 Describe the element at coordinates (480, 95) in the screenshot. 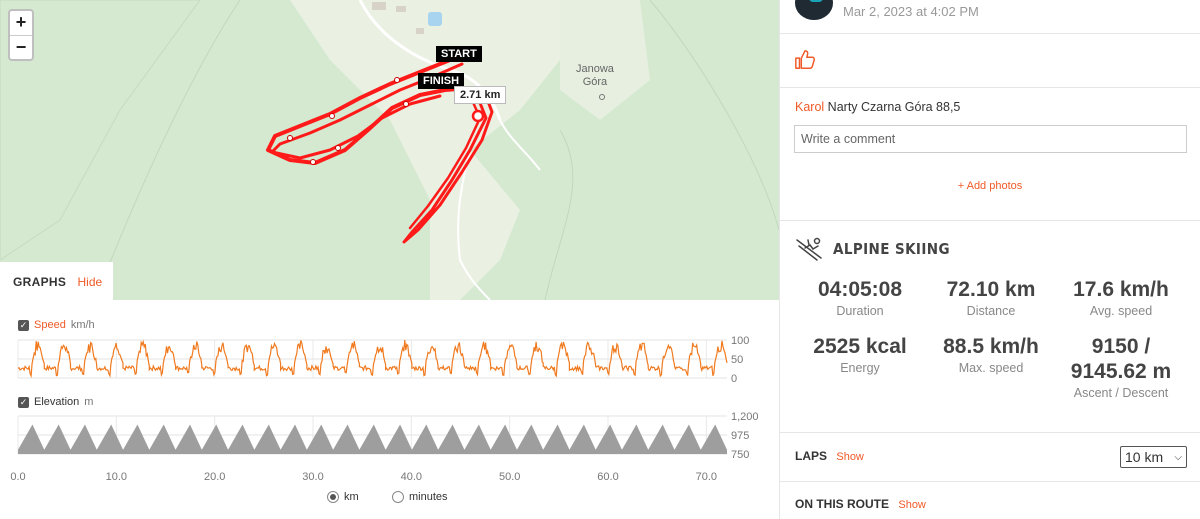

I see `distance-marker: 2.71 km` at that location.